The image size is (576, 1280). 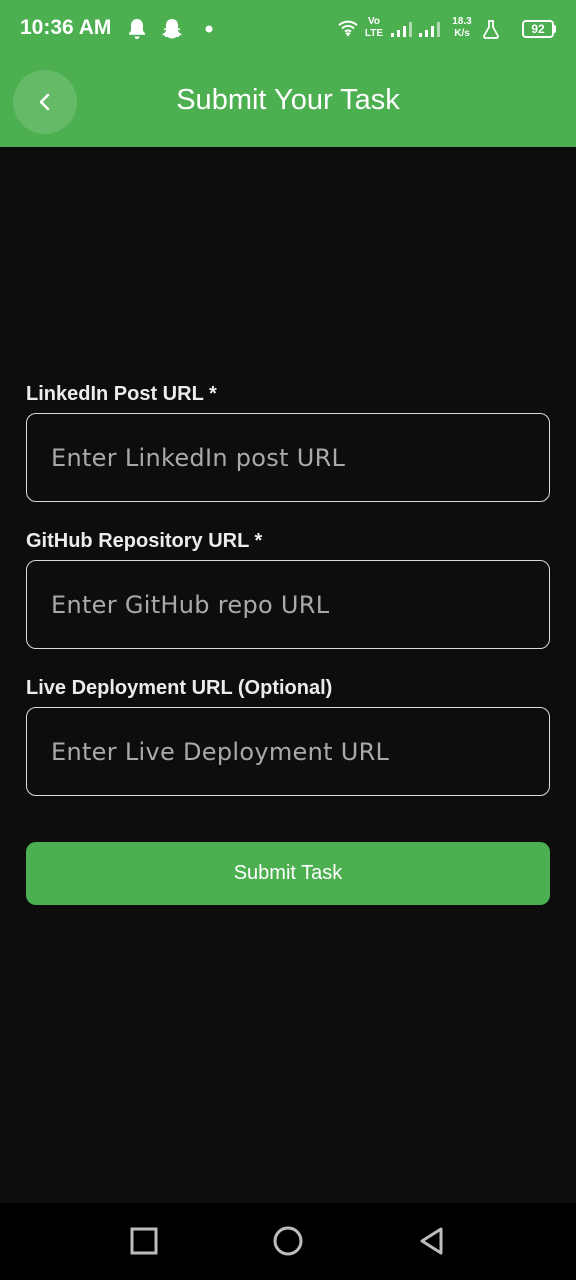 I want to click on circle-home-icon, so click(x=288, y=1241).